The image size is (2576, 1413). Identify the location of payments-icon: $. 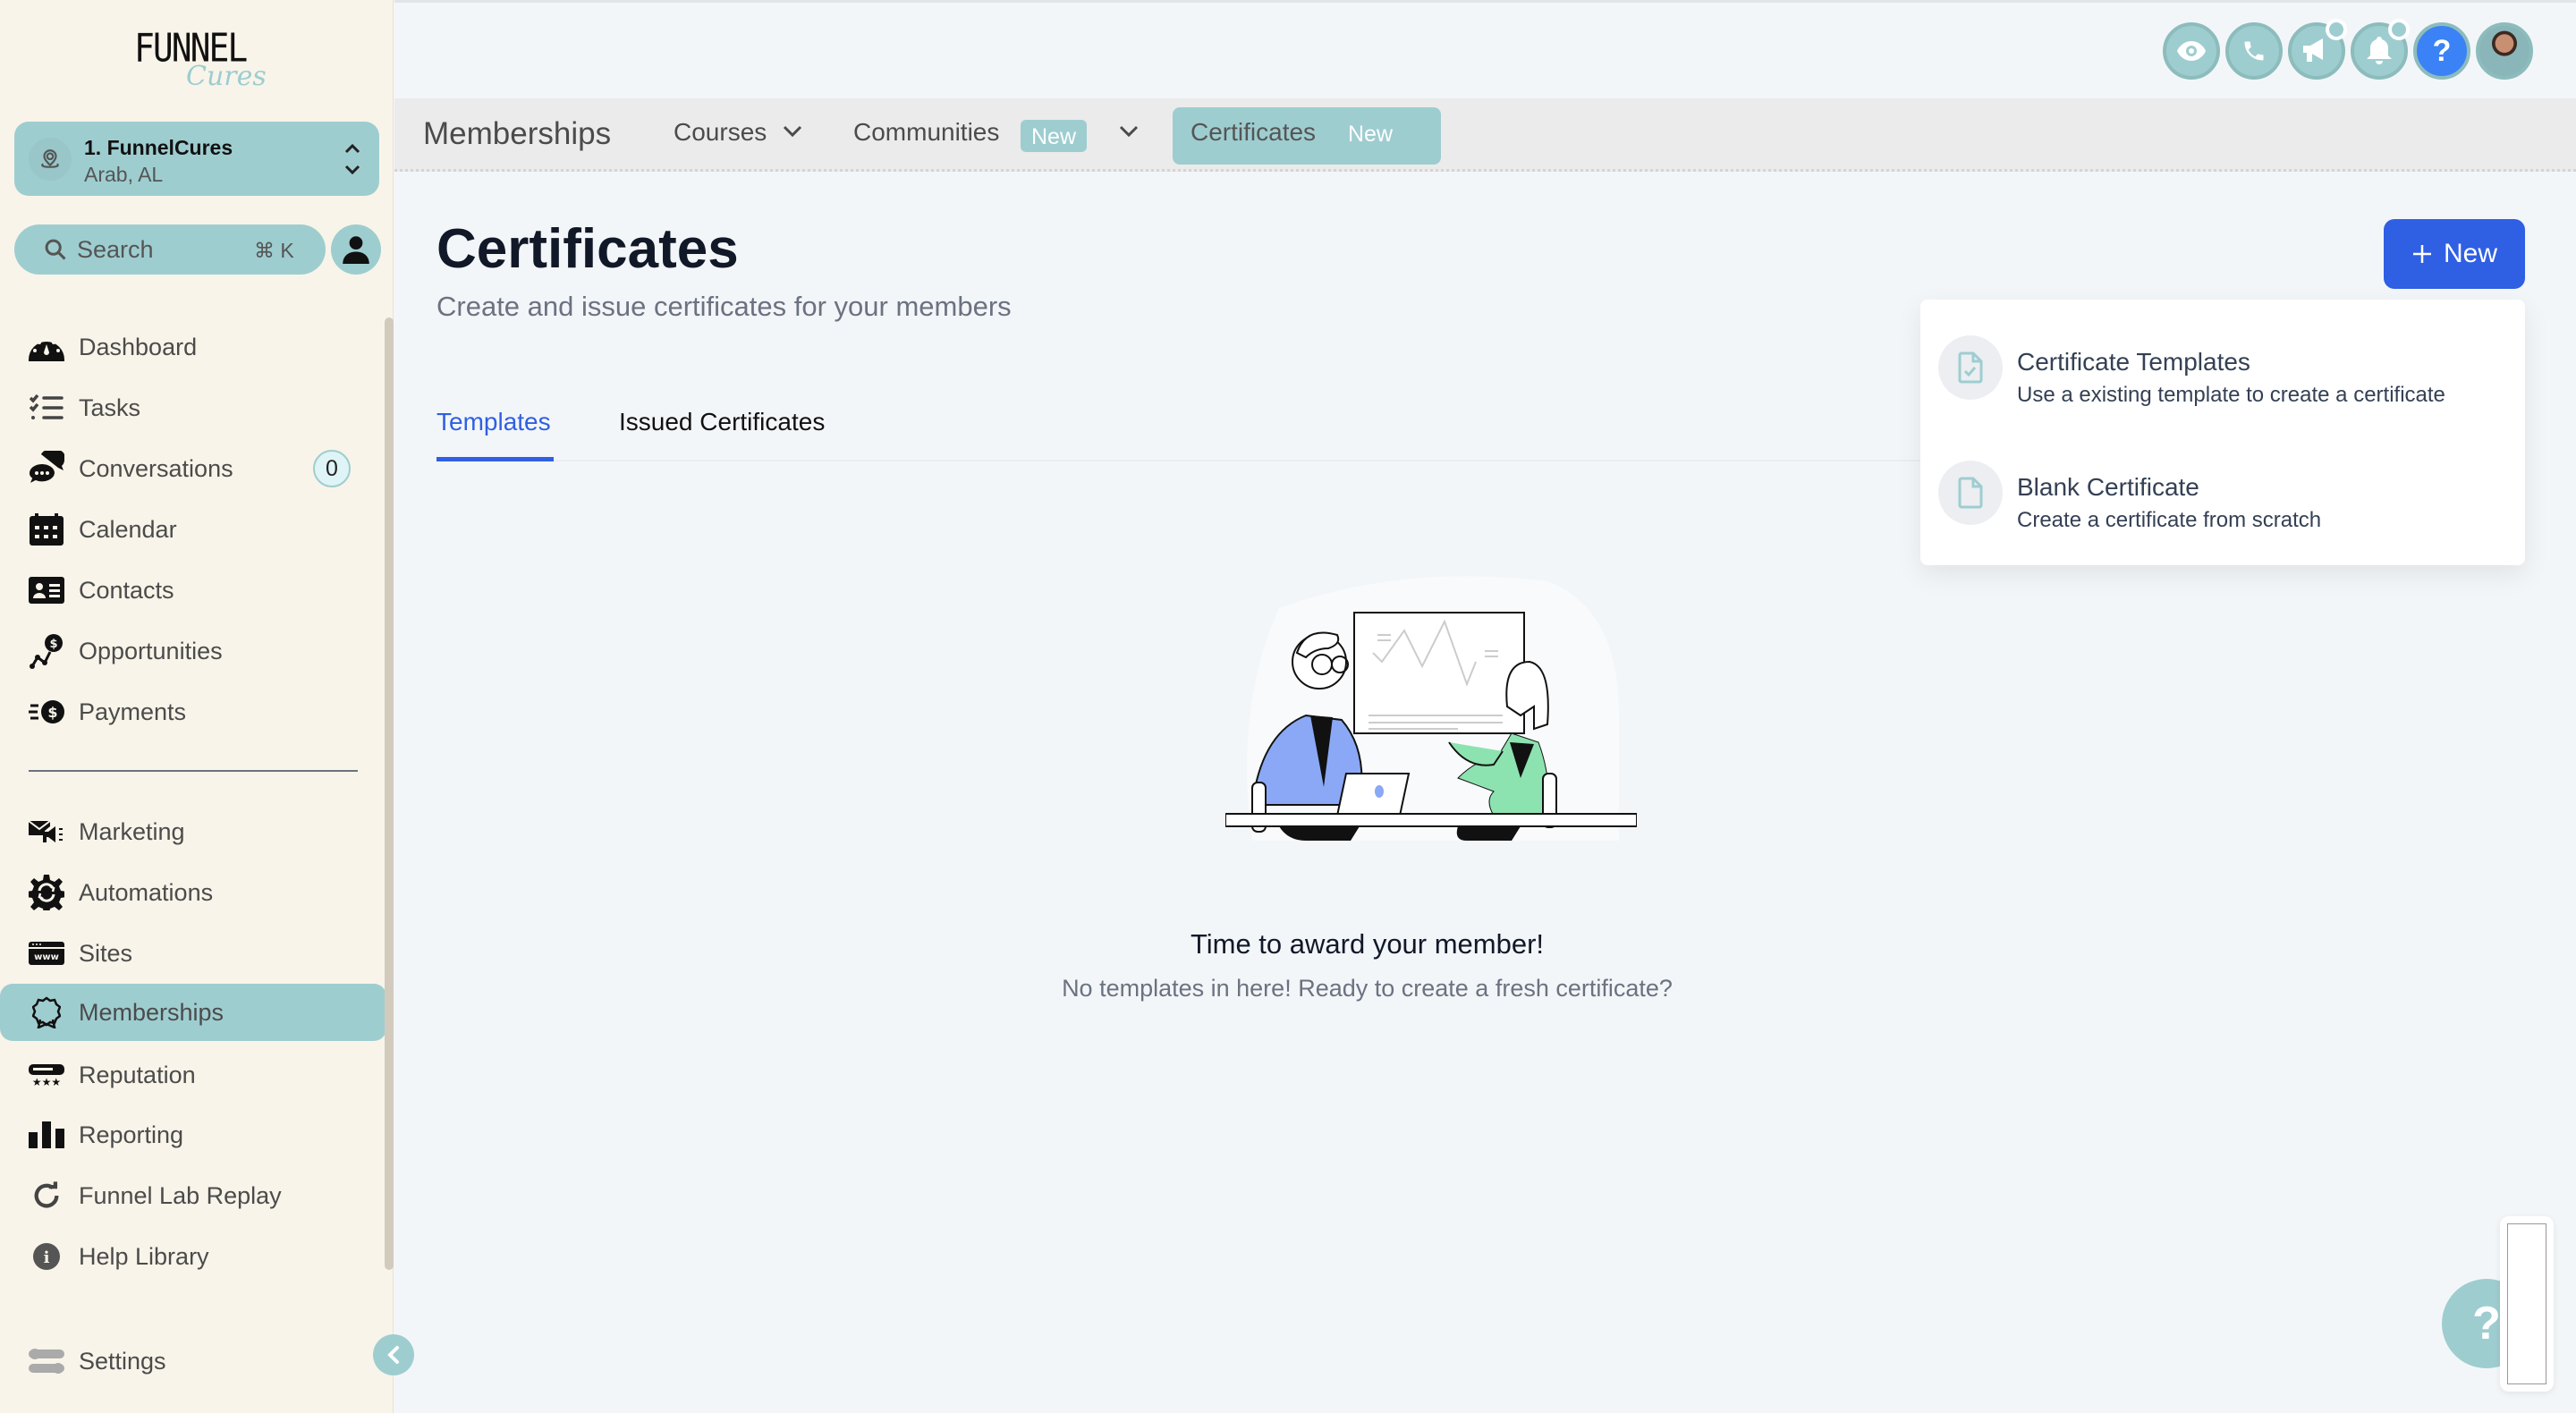
(46, 712).